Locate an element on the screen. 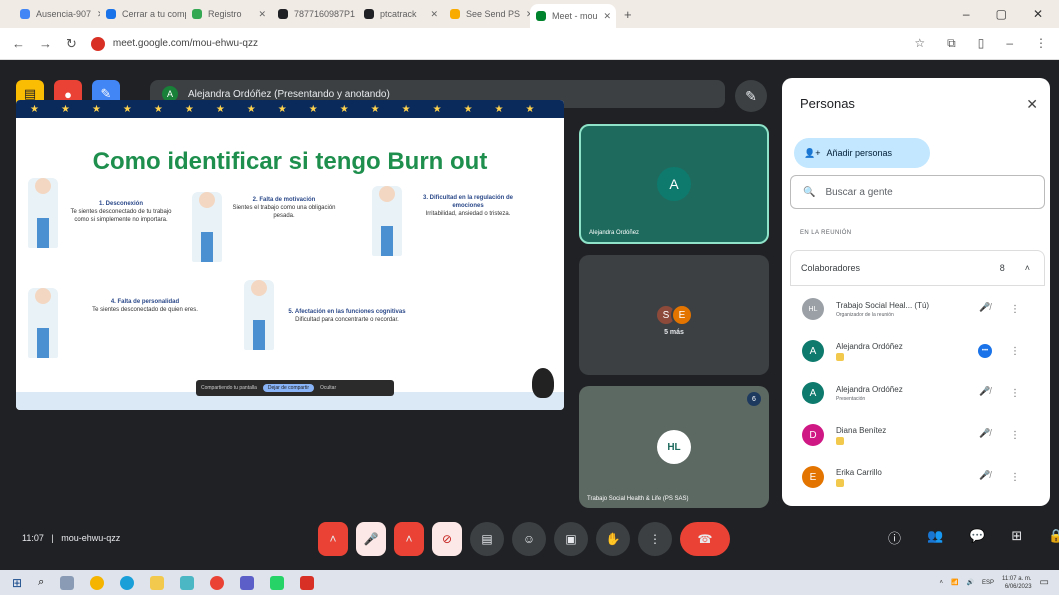 This screenshot has height=595, width=1059. participant-row: A Alejandra Ordóñez Presentación 🎤̸ ⋮ is located at coordinates (917, 393).